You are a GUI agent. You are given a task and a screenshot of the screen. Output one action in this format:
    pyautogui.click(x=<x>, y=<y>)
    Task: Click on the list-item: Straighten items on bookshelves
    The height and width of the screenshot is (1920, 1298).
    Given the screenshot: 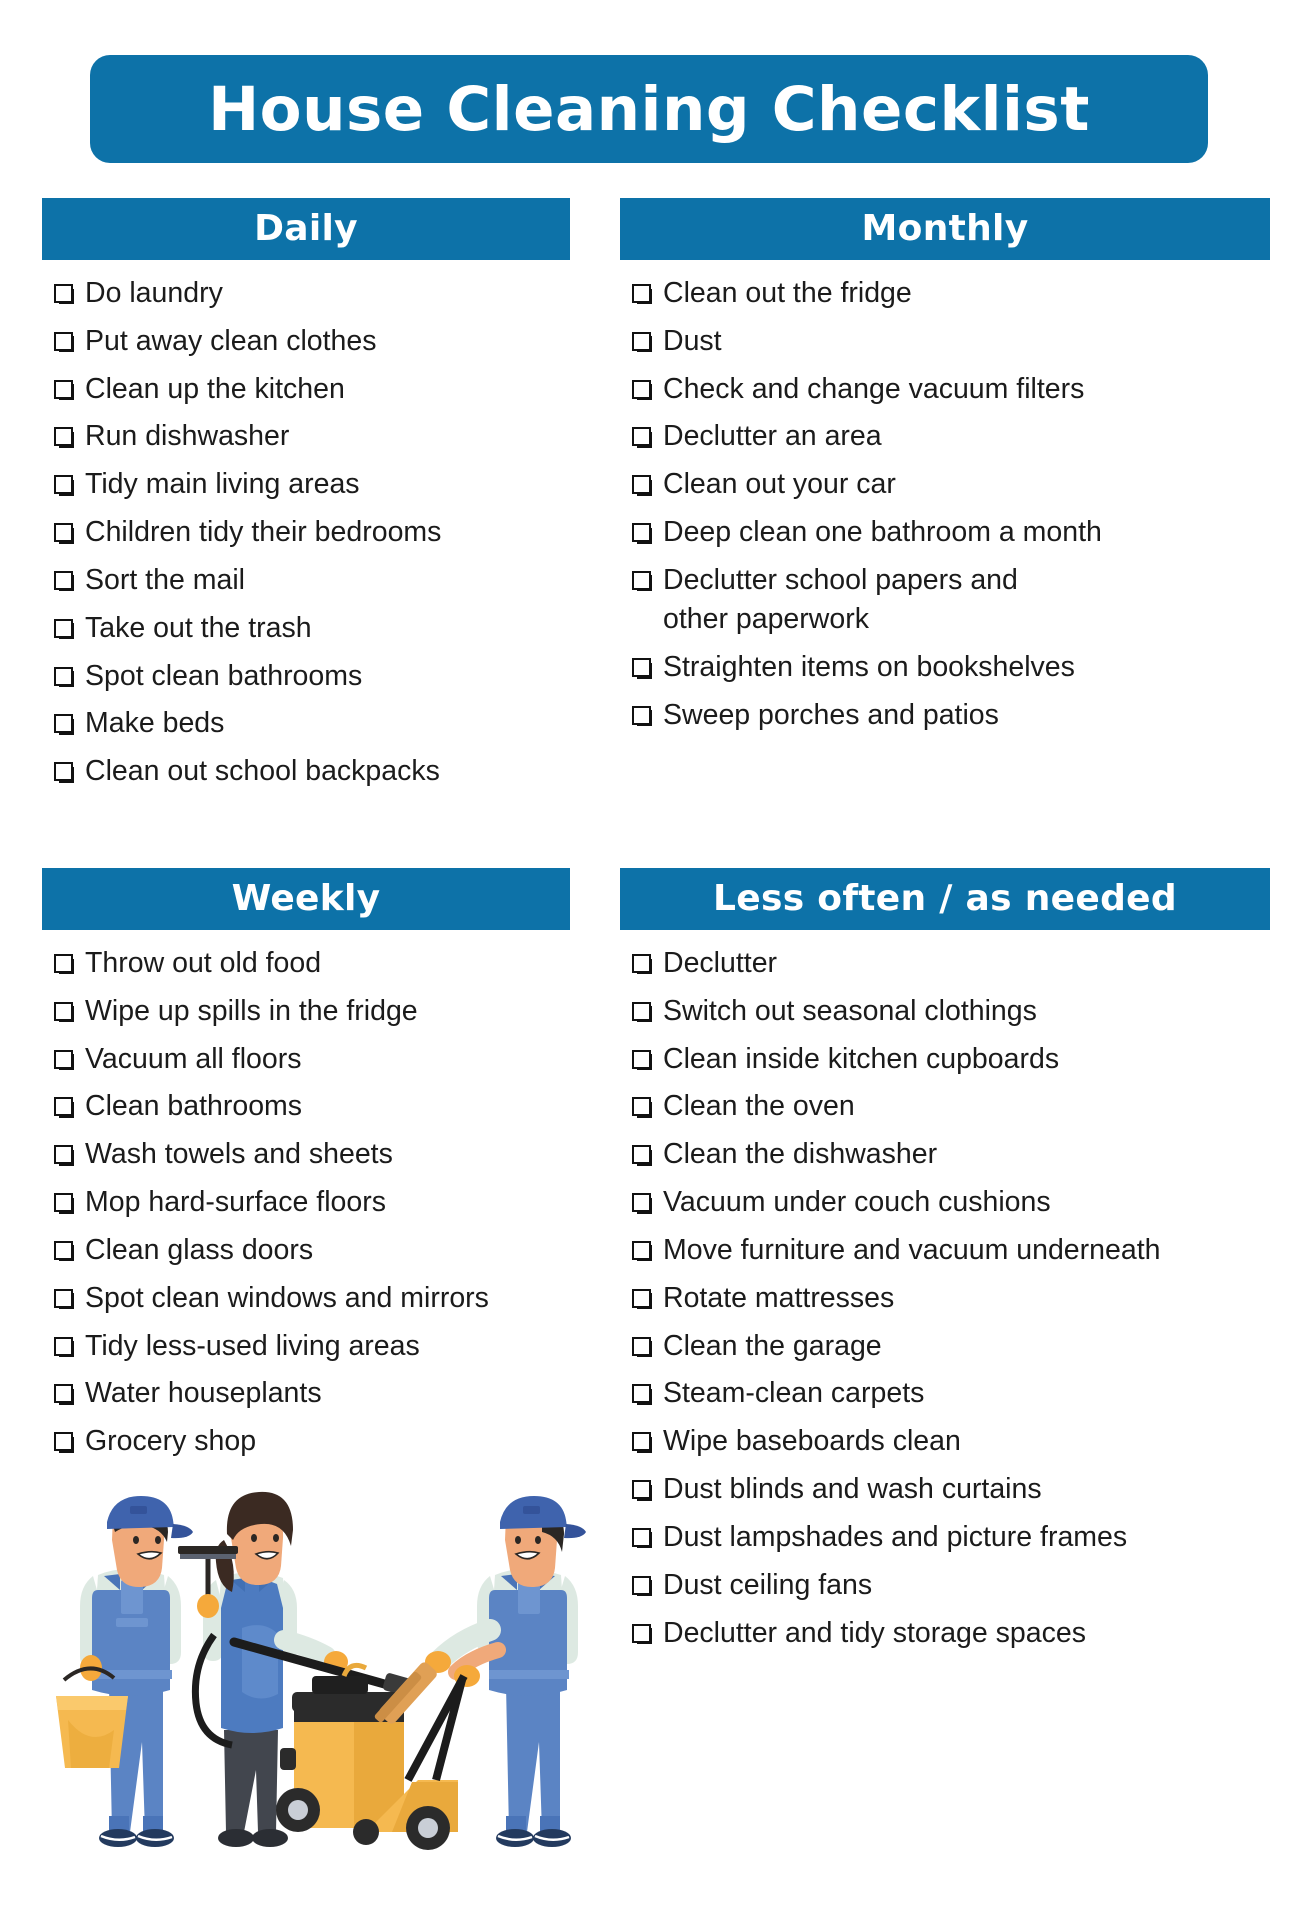 What is the action you would take?
    pyautogui.click(x=945, y=667)
    